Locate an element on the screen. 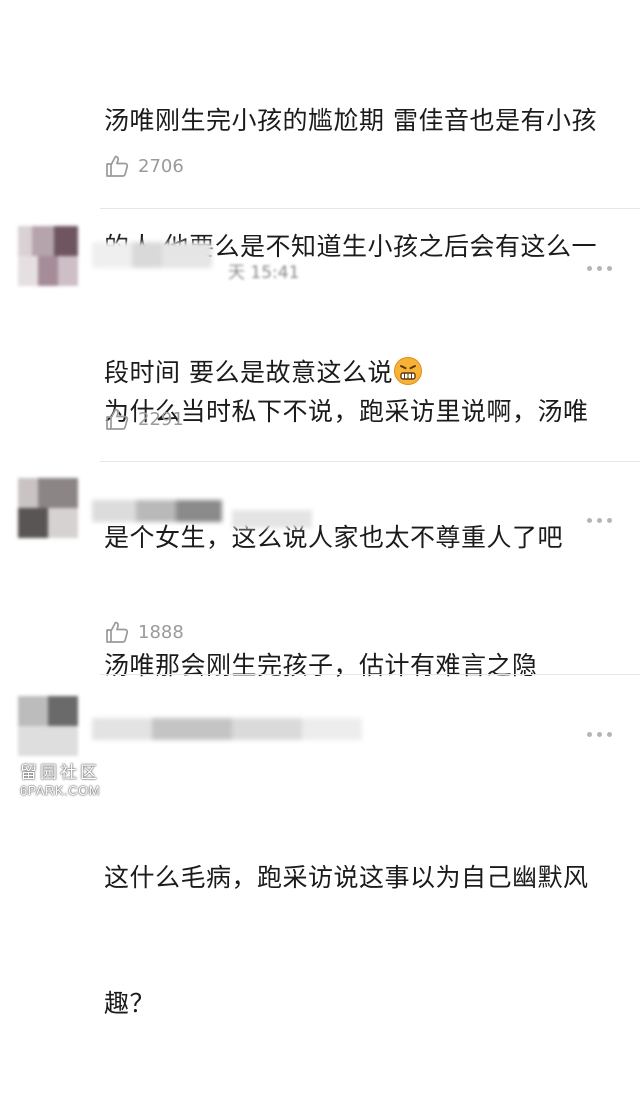 The height and width of the screenshot is (1109, 640). comment-text-line: 汤唯刚生完小孩的尴尬期 雷佳音也是有小孩 is located at coordinates (350, 120).